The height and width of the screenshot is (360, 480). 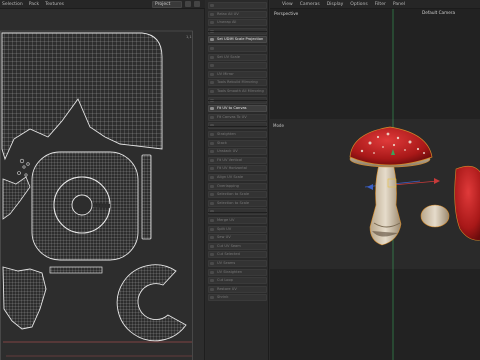 I want to click on tool-item: Merge UV, so click(x=237, y=220).